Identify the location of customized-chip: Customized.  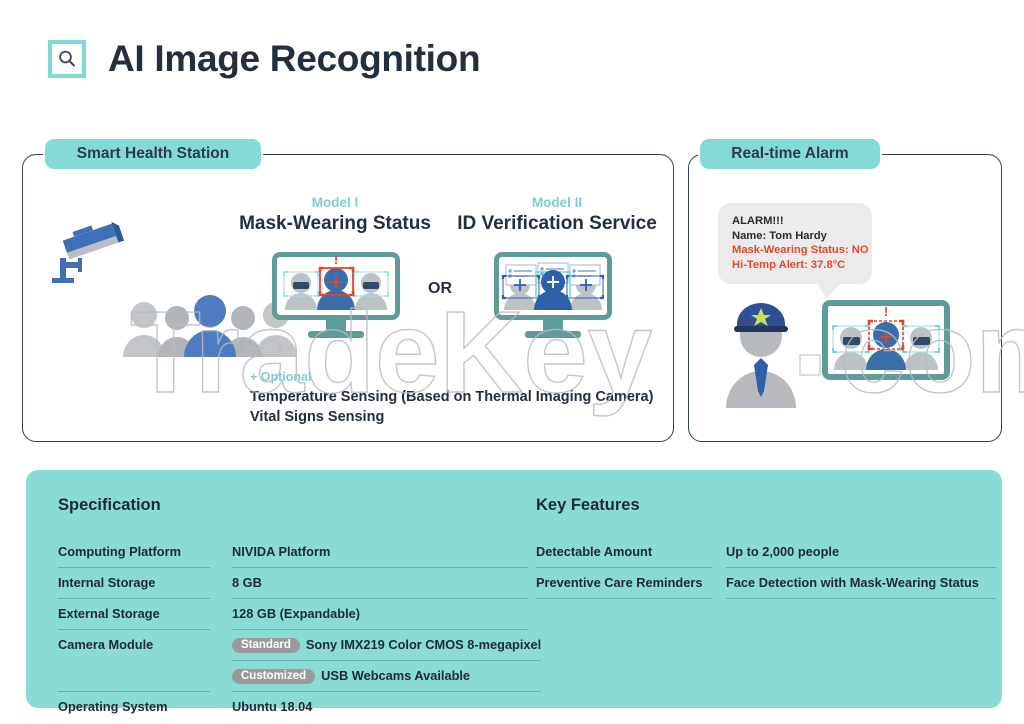
(274, 676).